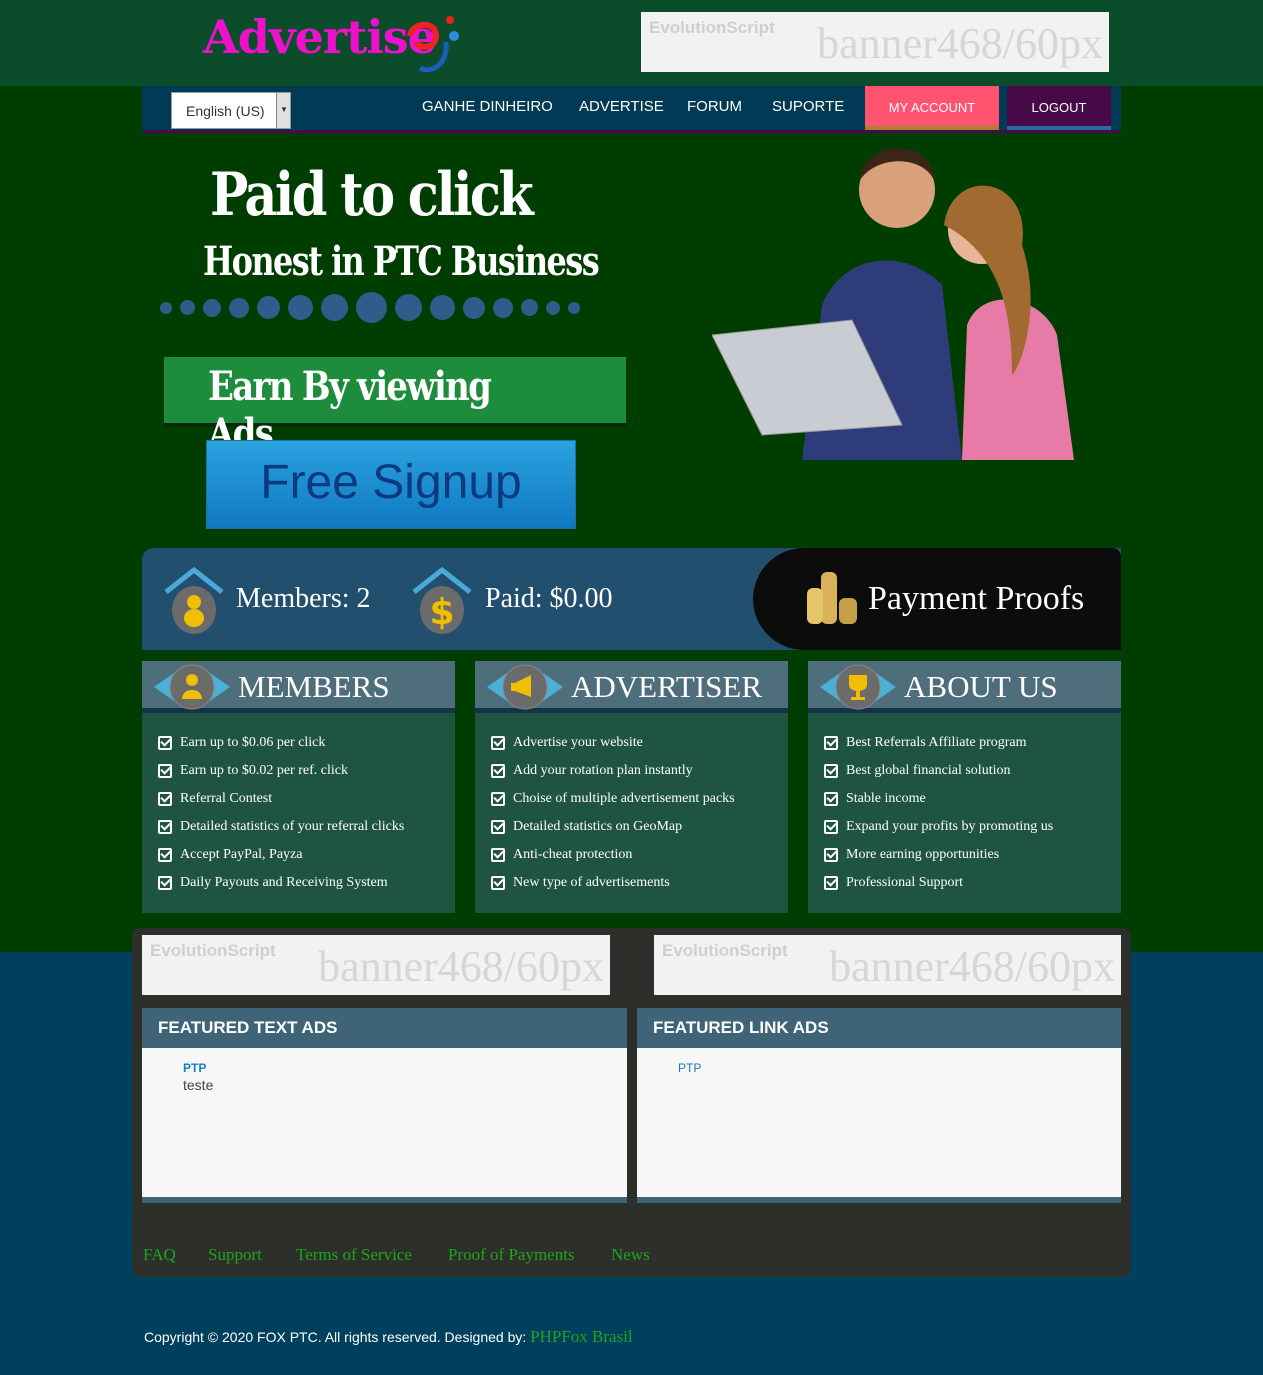 Image resolution: width=1263 pixels, height=1375 pixels. What do you see at coordinates (194, 600) in the screenshot?
I see `members-icon` at bounding box center [194, 600].